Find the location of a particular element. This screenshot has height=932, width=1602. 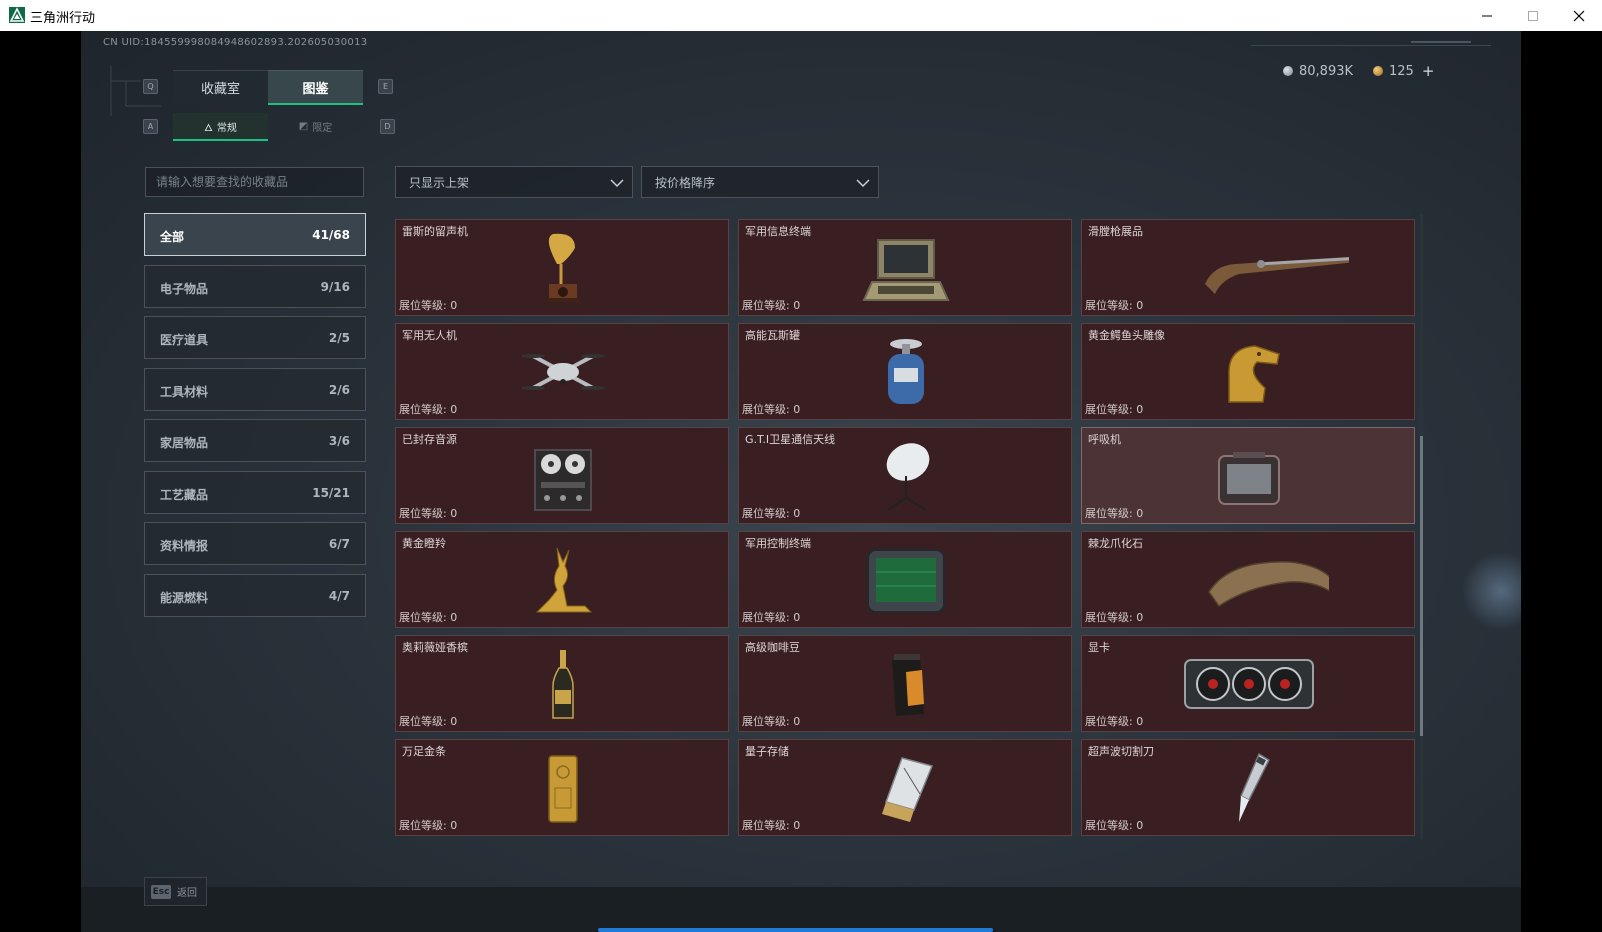

item-card: 棘龙爪化石 展位等级: 0 is located at coordinates (1248, 579).